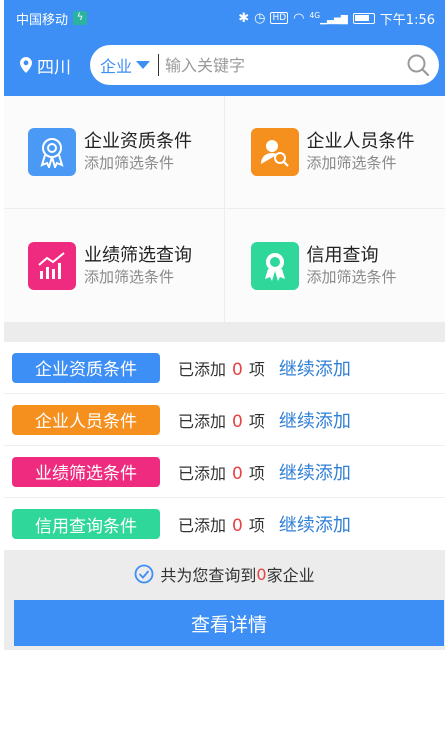  I want to click on result-footer: 共为您查询到 0 家企业 查看详情, so click(224, 600).